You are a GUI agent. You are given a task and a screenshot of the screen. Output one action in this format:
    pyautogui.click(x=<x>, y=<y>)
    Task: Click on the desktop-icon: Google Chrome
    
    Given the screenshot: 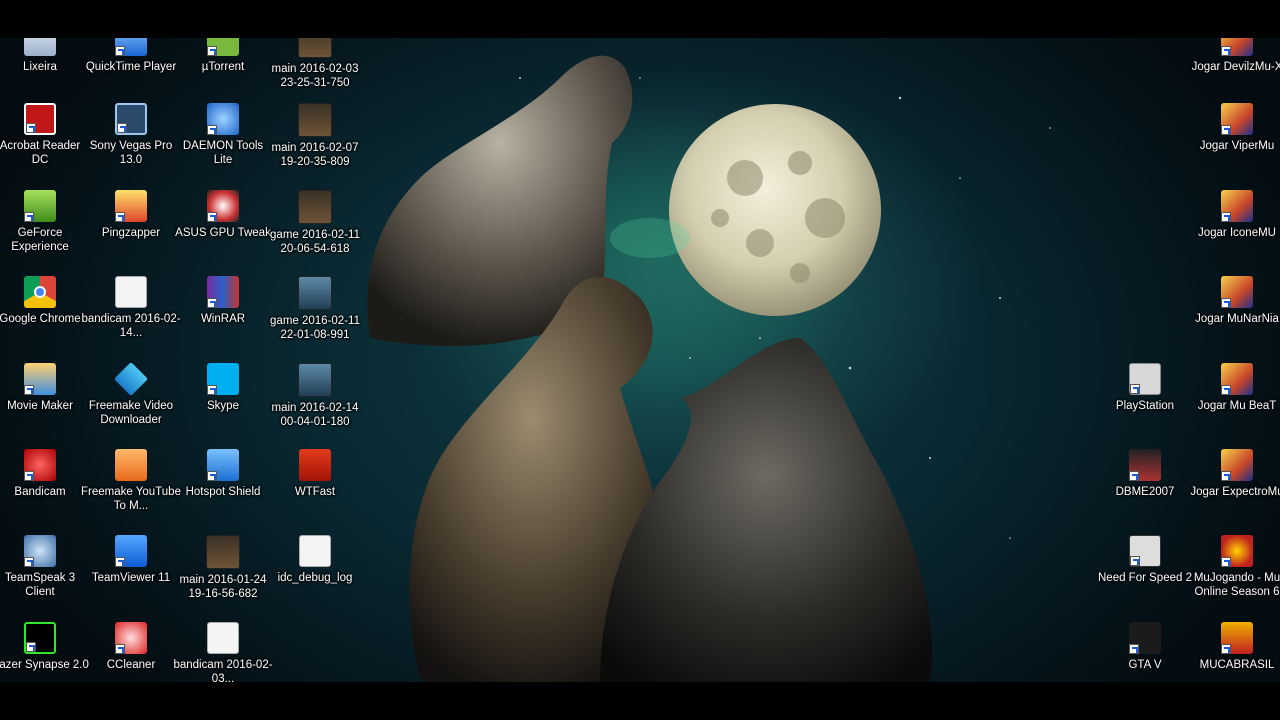 What is the action you would take?
    pyautogui.click(x=42, y=301)
    